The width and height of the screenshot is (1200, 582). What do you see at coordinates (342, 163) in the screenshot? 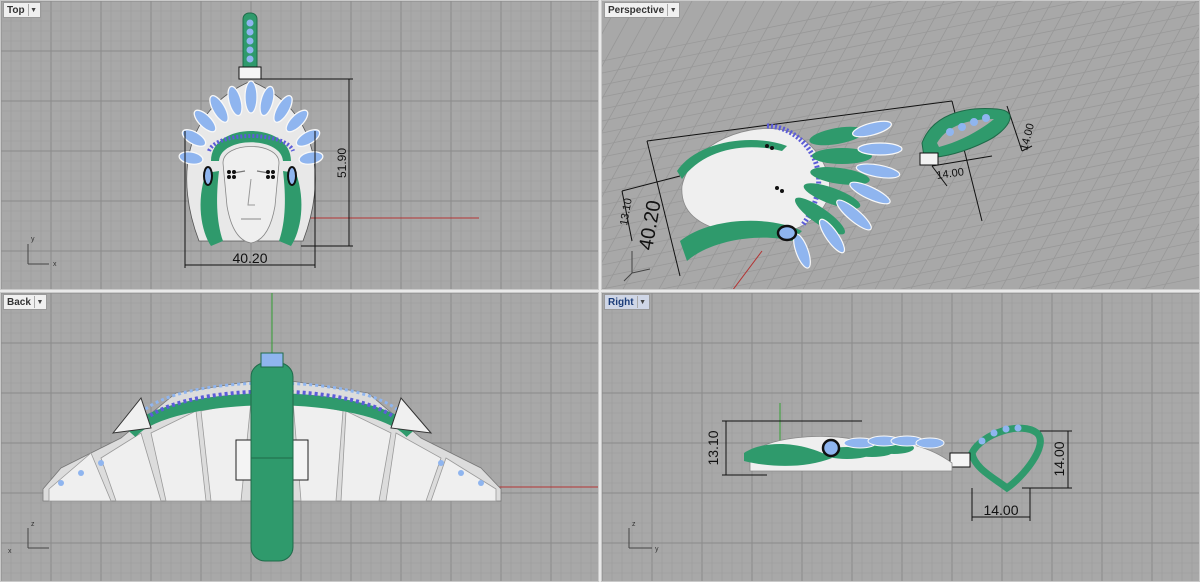
I see `dimension-height: 51.90` at bounding box center [342, 163].